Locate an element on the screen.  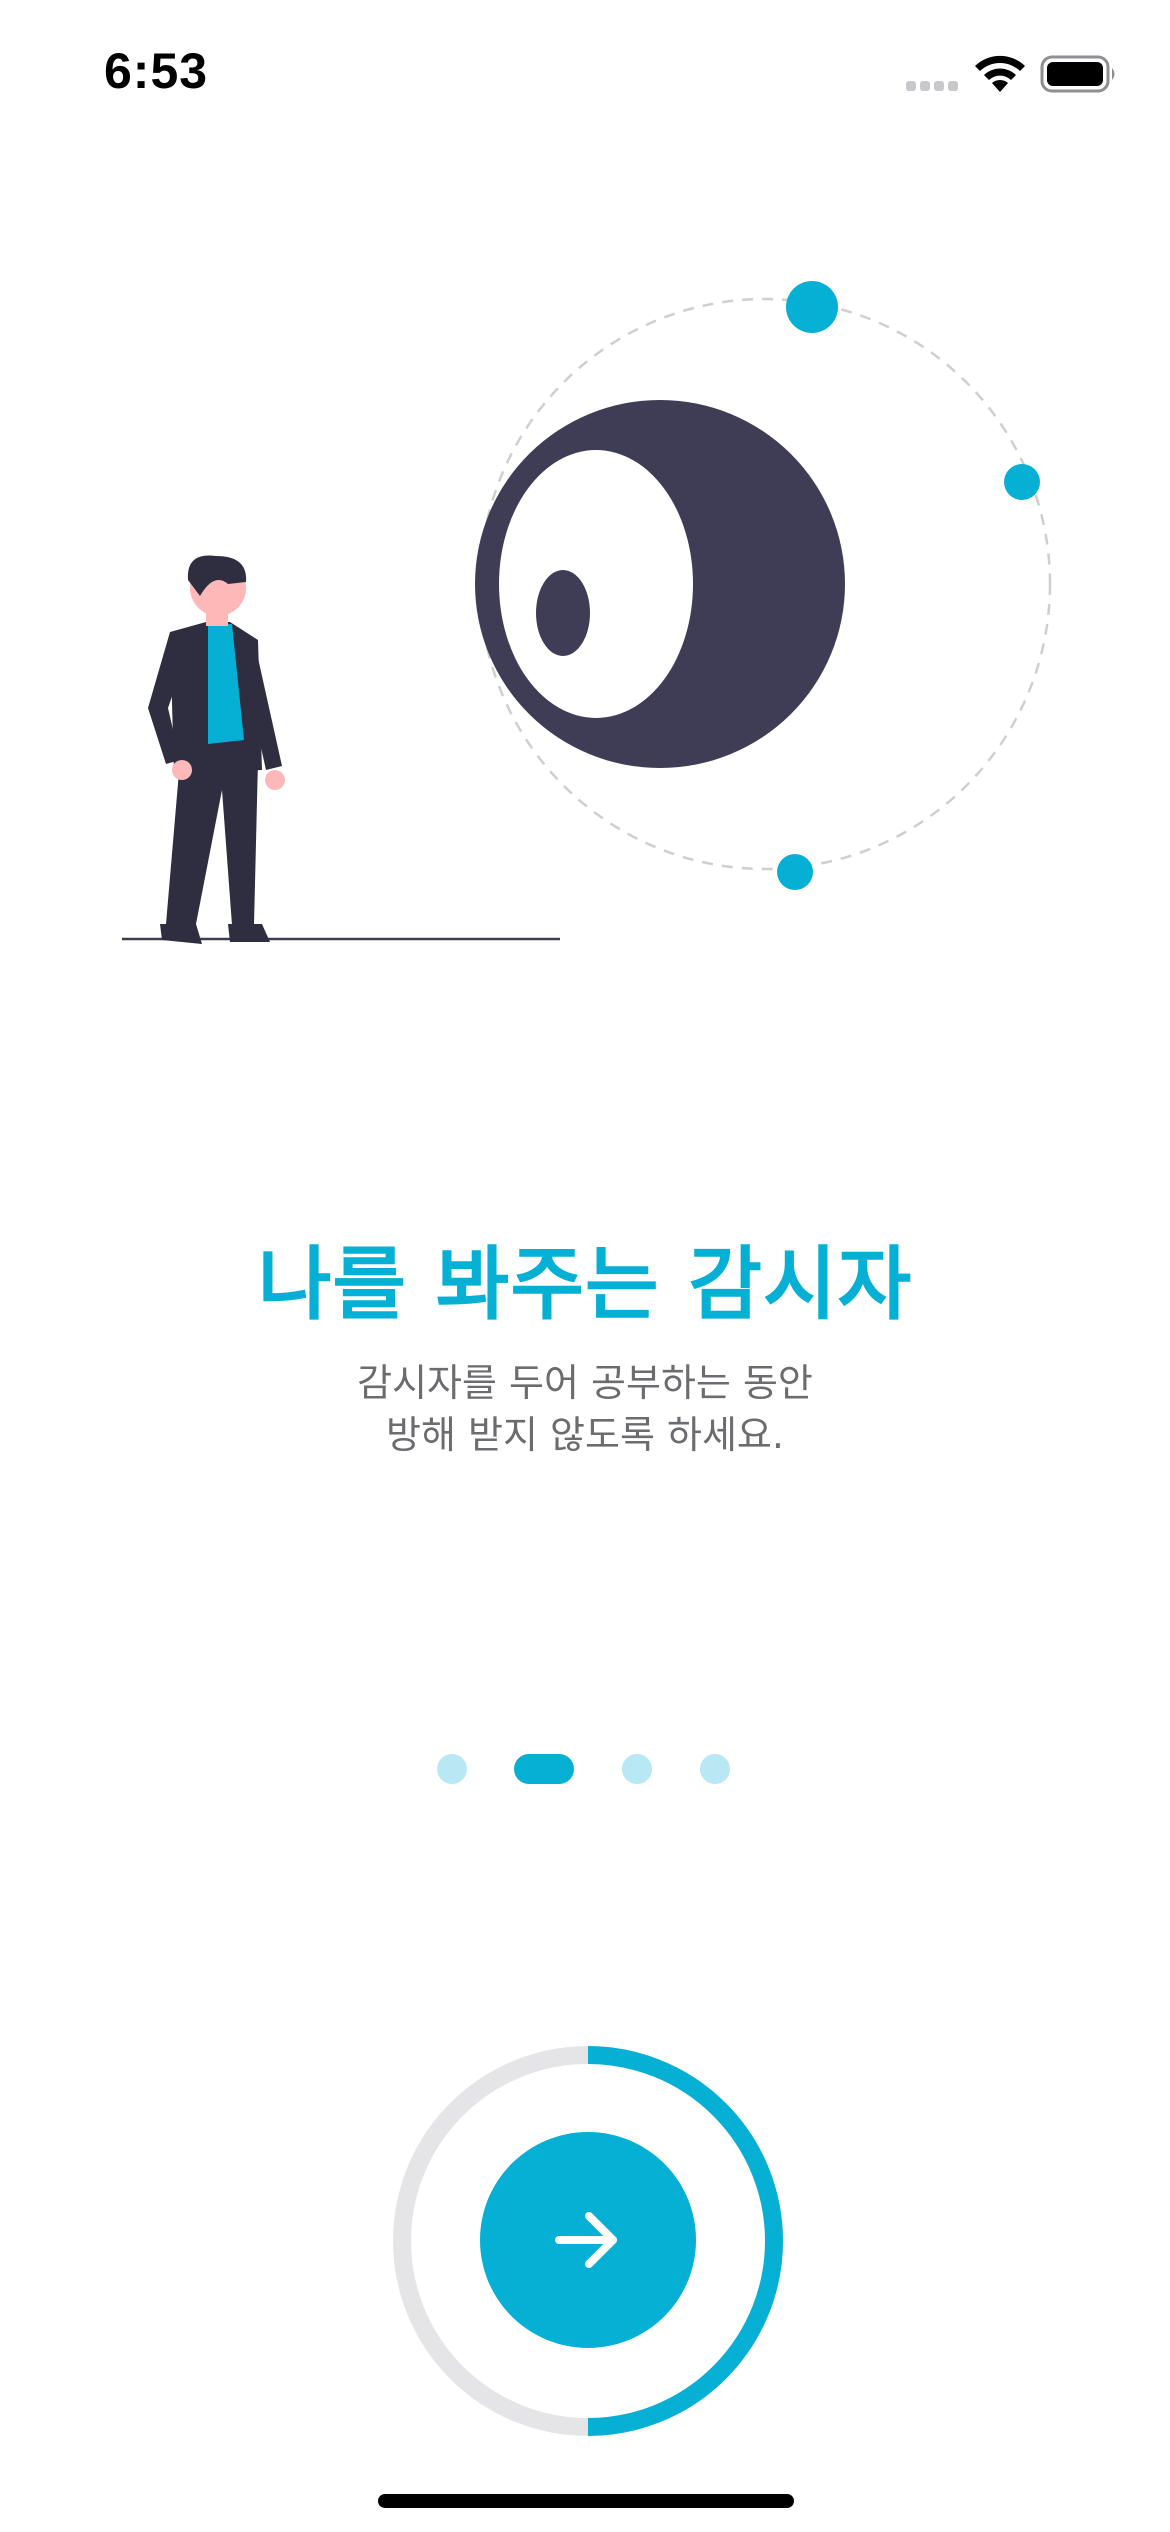
arrow-right-icon is located at coordinates (586, 2240).